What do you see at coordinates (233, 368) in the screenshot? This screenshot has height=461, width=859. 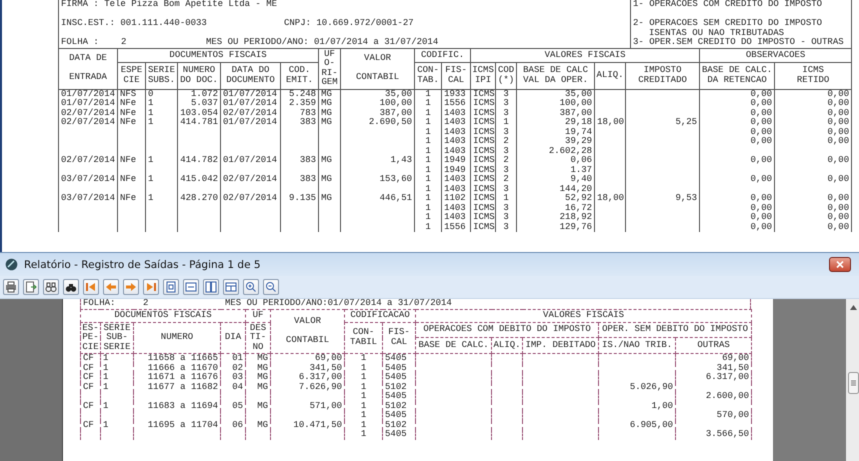 I see `table-cell: 02` at bounding box center [233, 368].